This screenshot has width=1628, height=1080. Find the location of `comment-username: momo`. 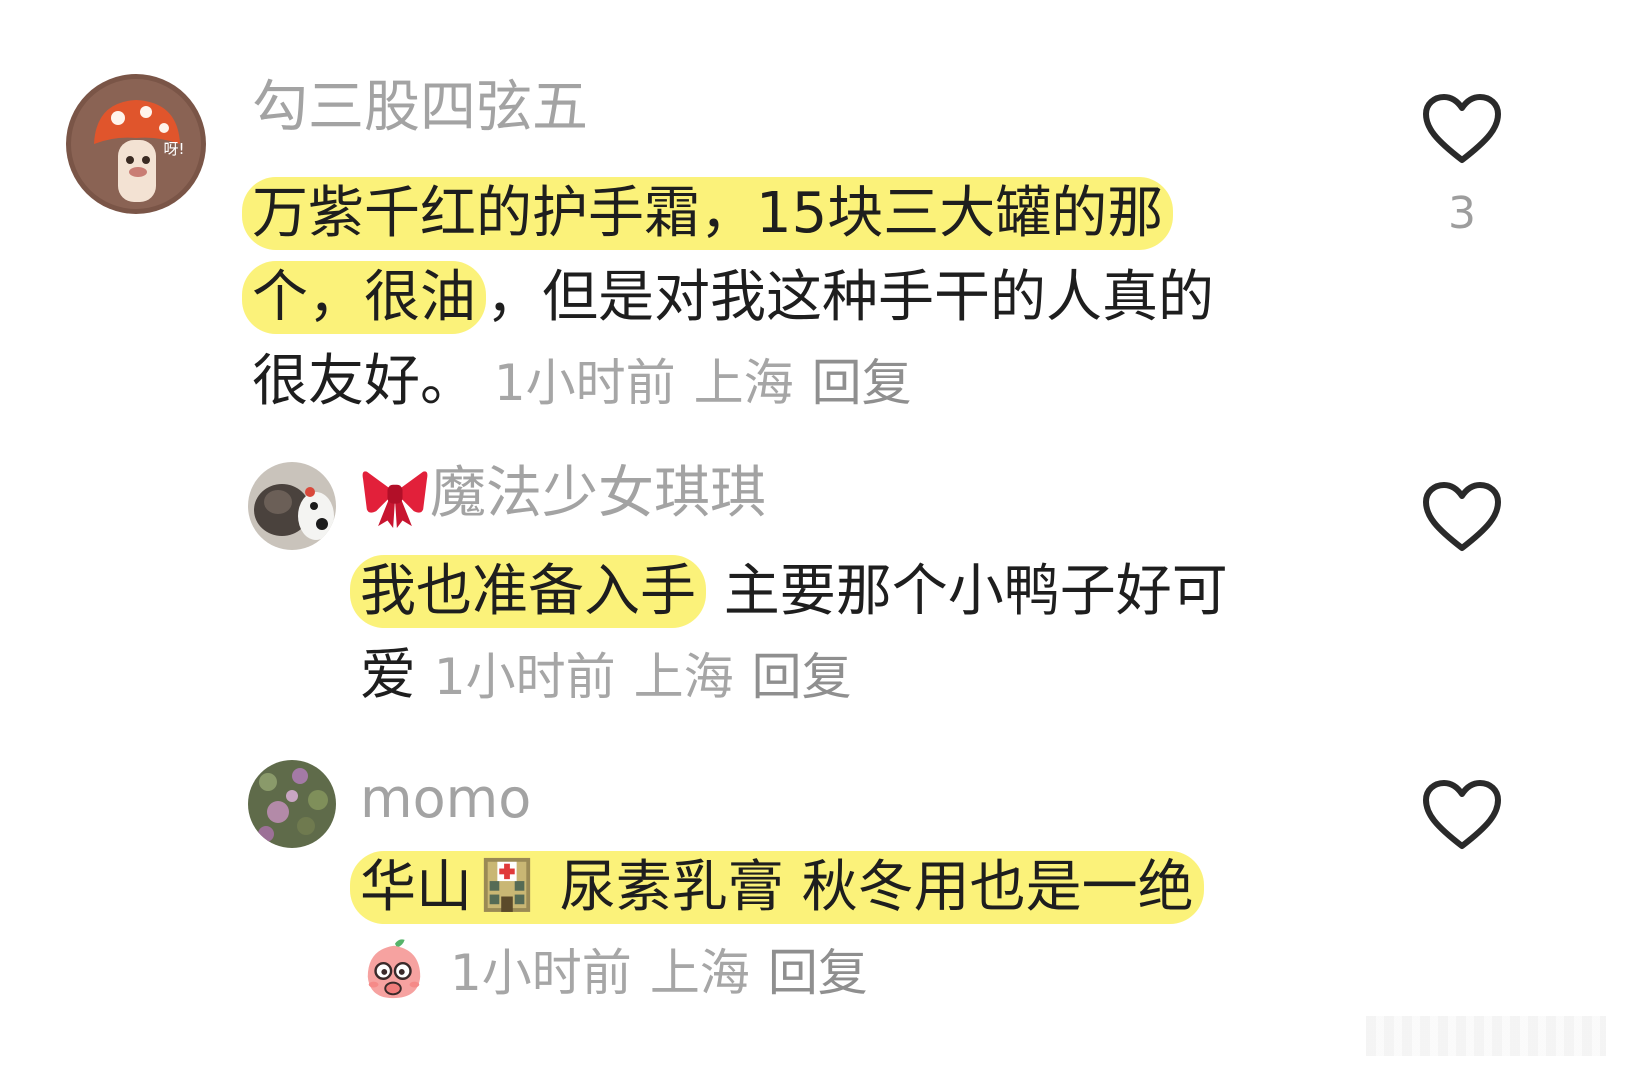

comment-username: momo is located at coordinates (445, 799).